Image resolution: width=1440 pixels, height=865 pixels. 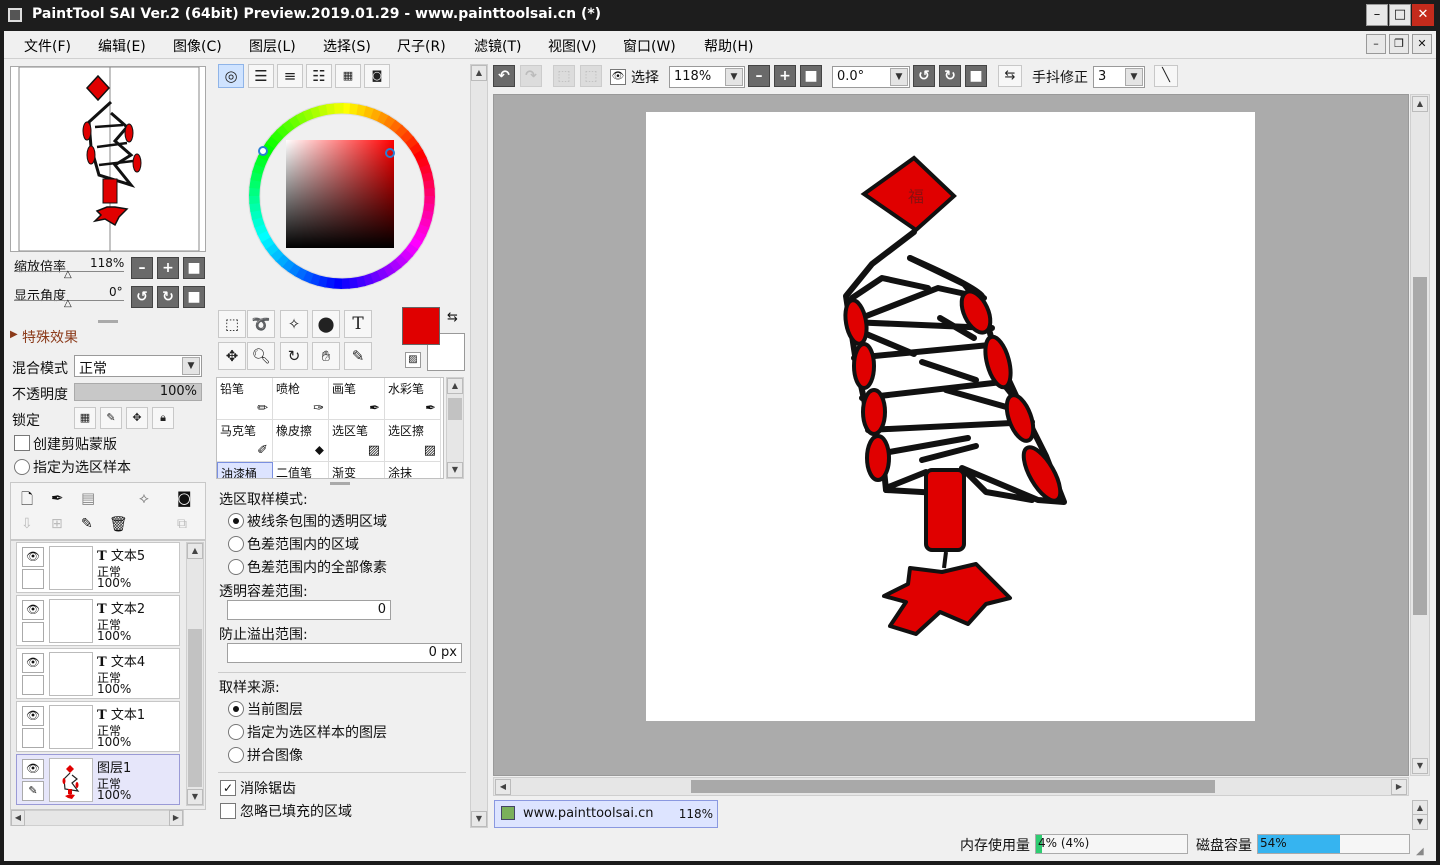 I want to click on layer-row: 👁︎ T 文本4 正常 100%, so click(x=98, y=673).